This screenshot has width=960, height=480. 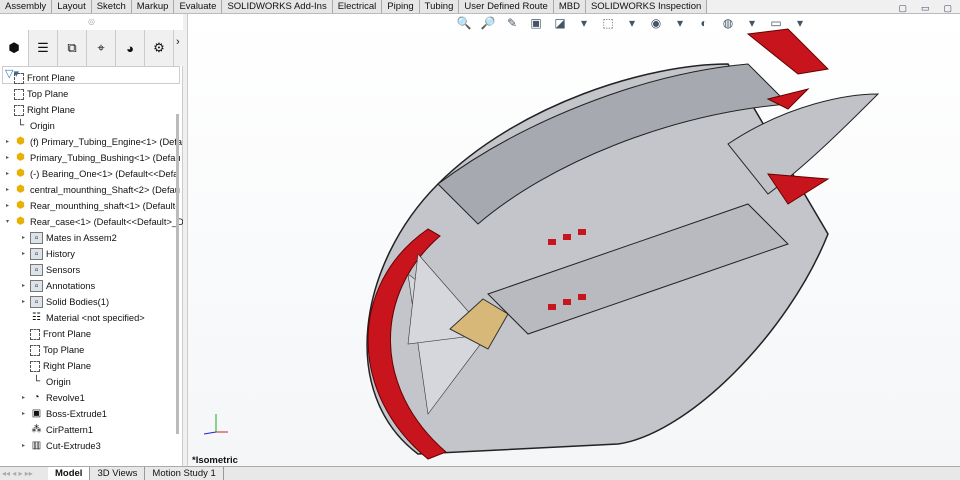 What do you see at coordinates (506, 6) in the screenshot?
I see `tab-user-defined-route: User Defined Route` at bounding box center [506, 6].